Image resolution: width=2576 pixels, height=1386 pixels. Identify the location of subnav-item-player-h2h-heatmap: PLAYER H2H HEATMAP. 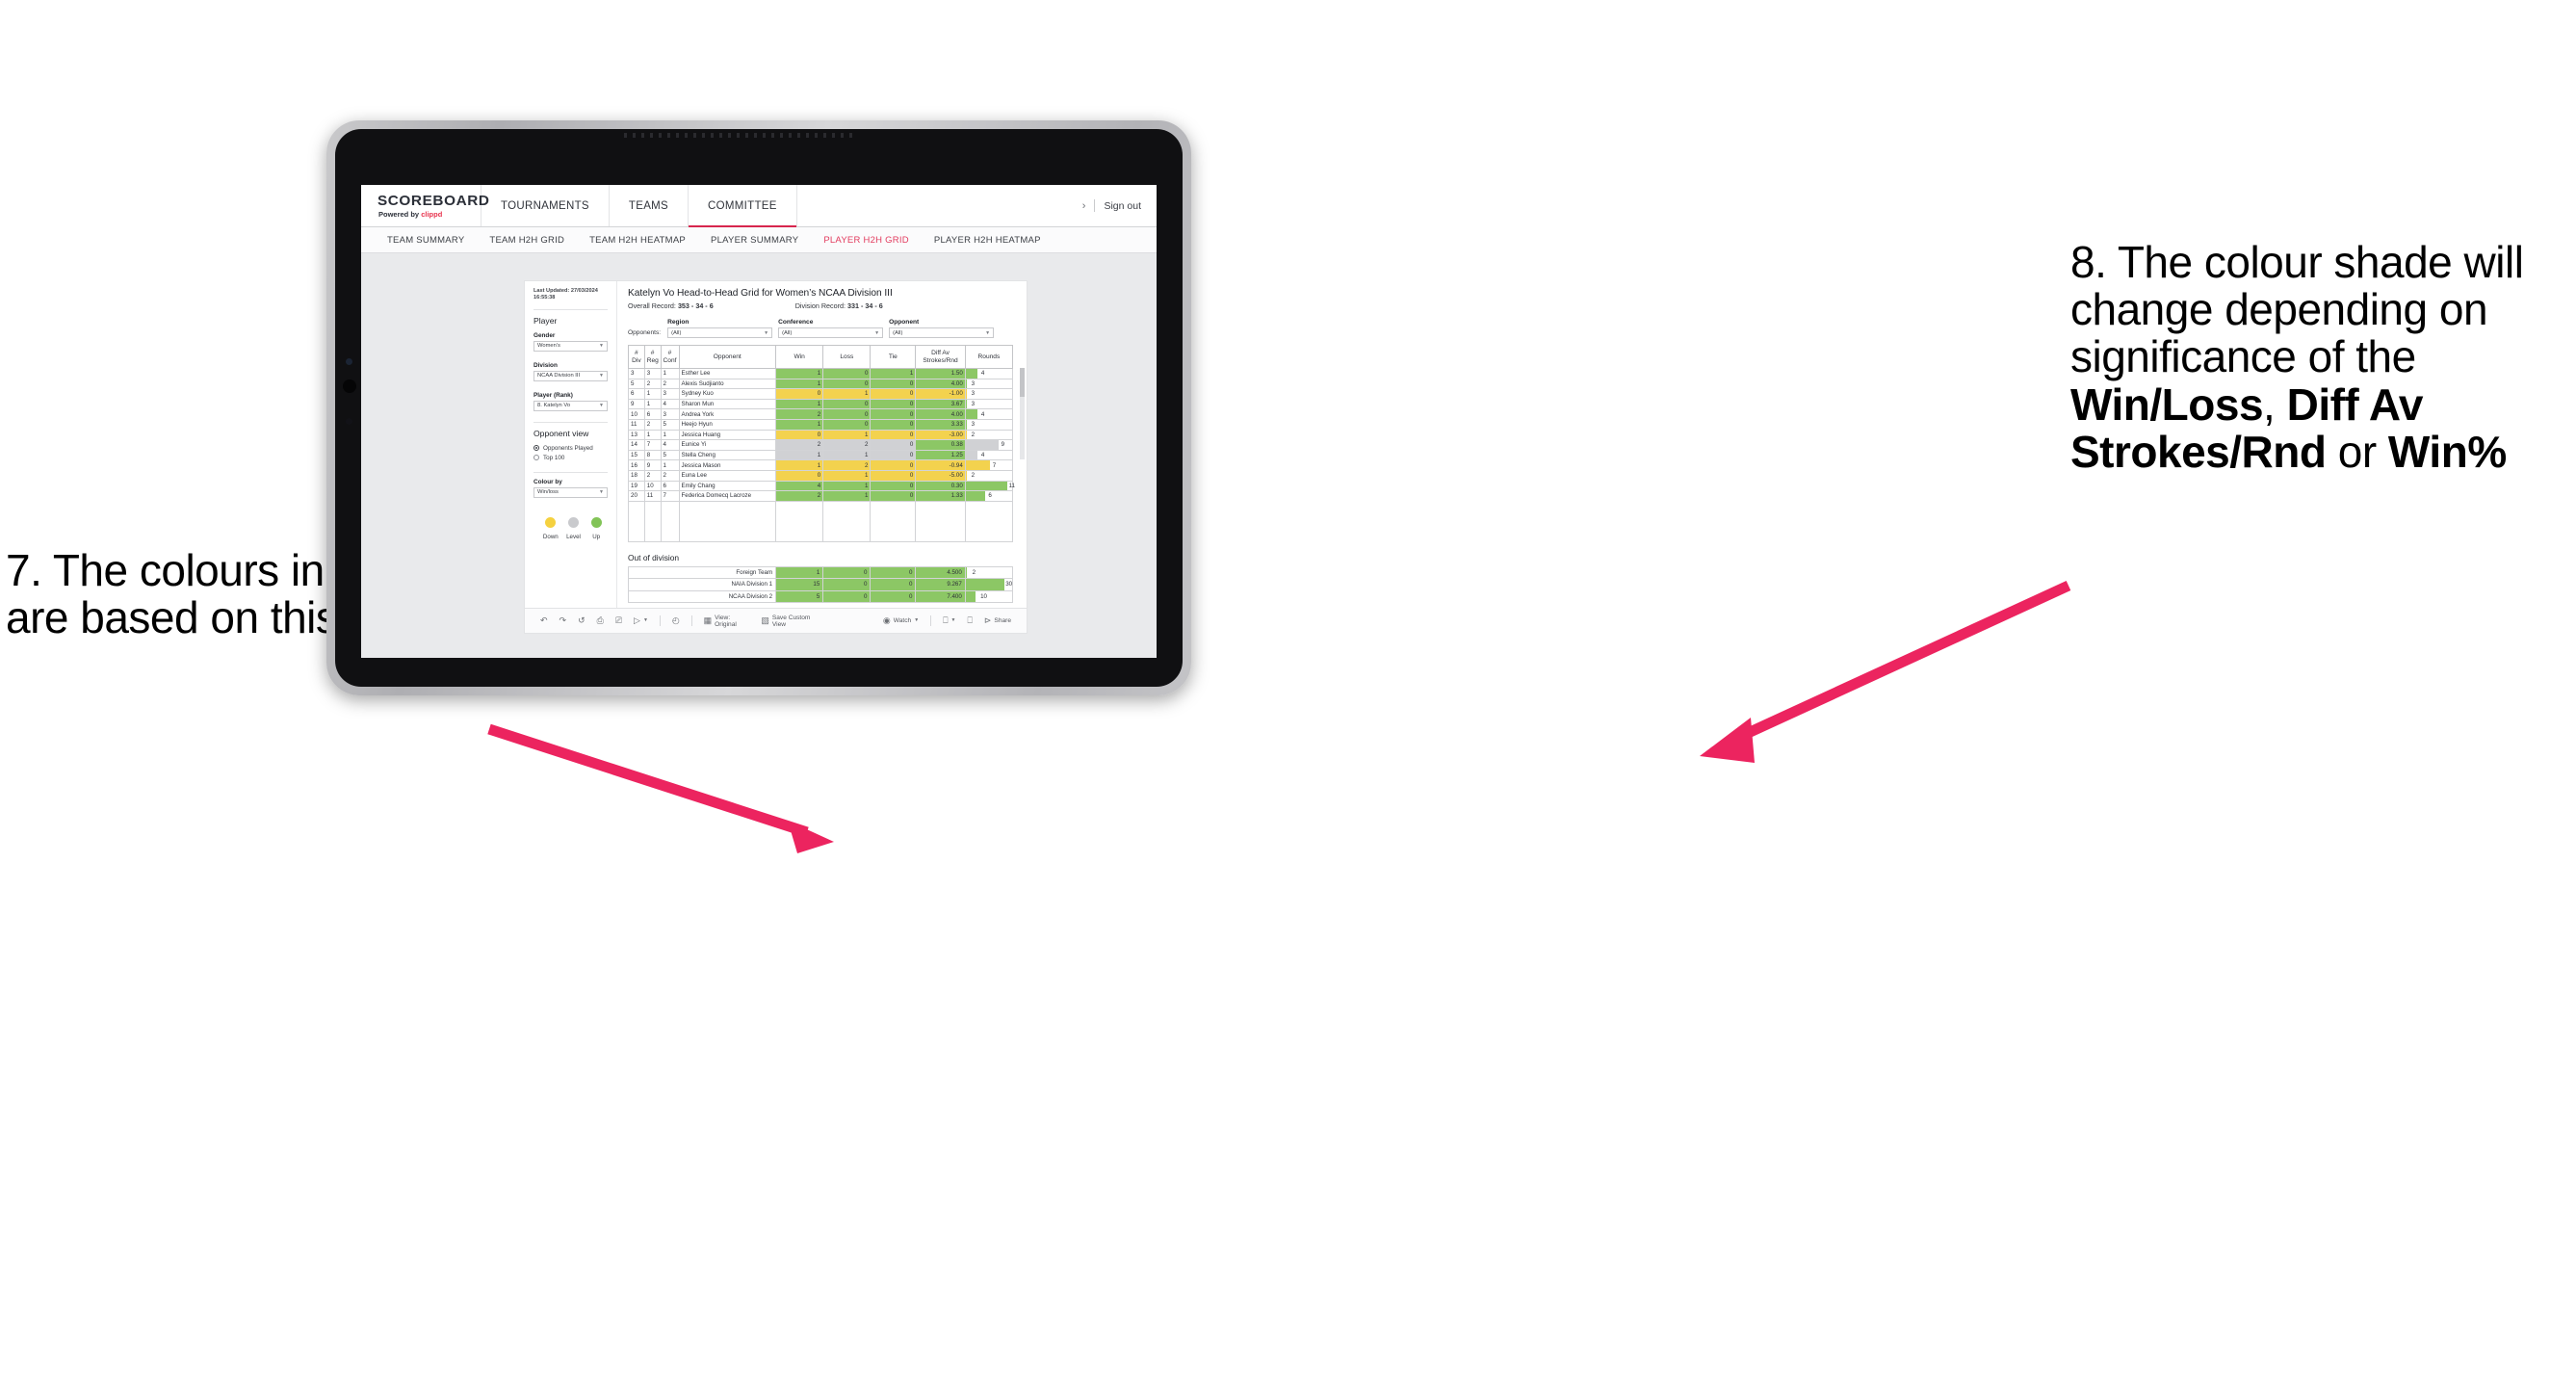
(988, 240).